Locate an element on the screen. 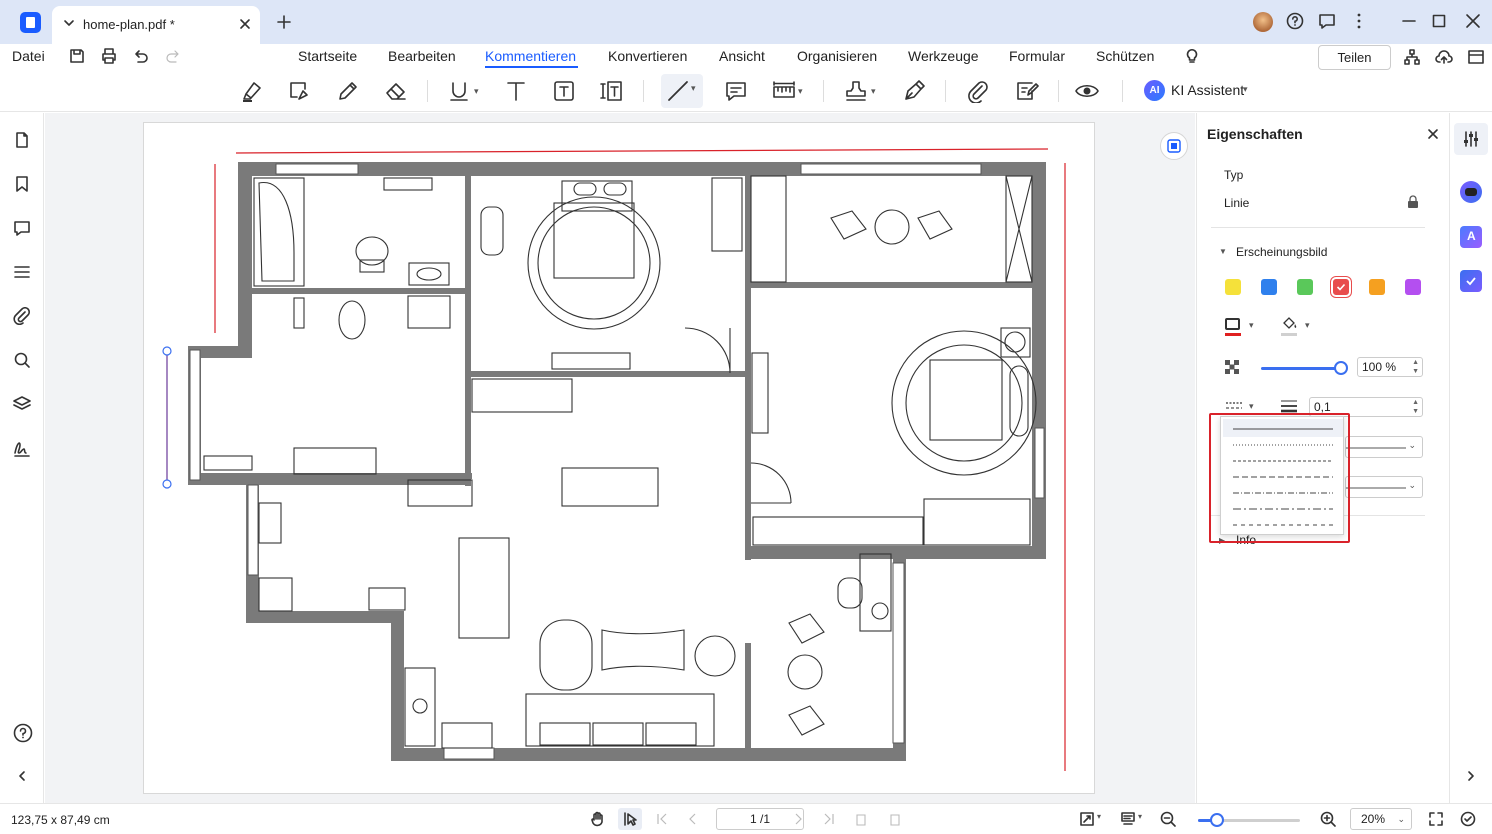  form-tool is located at coordinates (1027, 91).